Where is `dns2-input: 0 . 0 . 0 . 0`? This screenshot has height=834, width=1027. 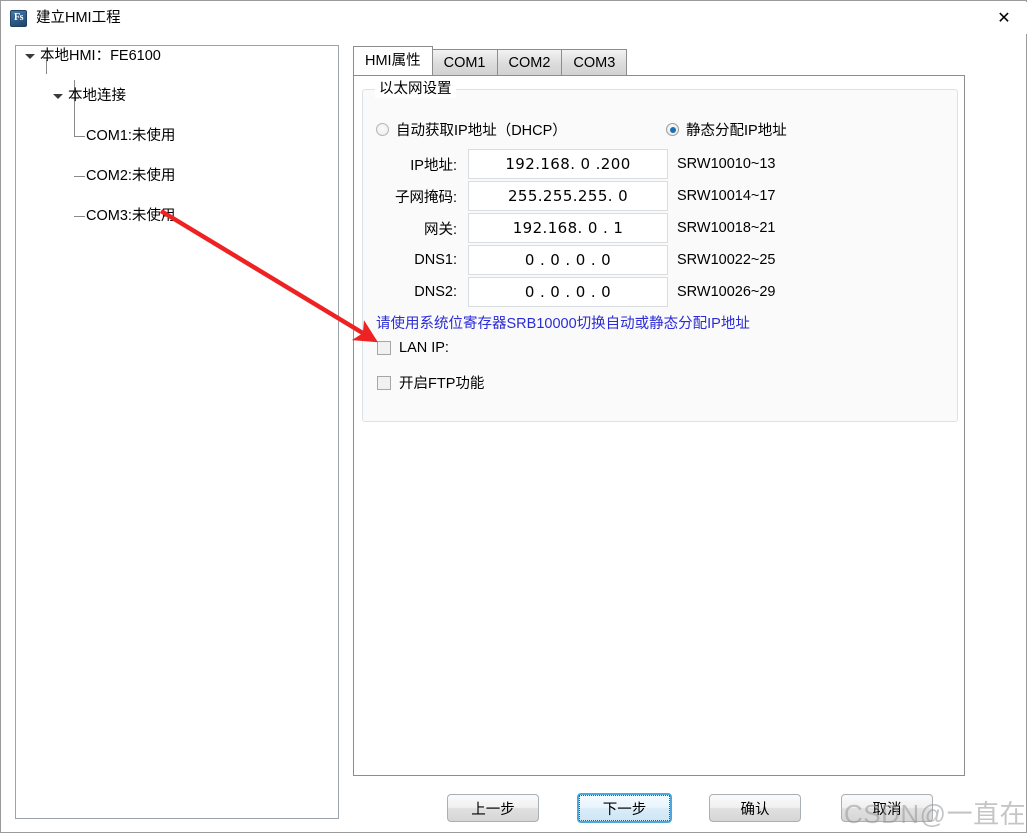
dns2-input: 0 . 0 . 0 . 0 is located at coordinates (568, 292).